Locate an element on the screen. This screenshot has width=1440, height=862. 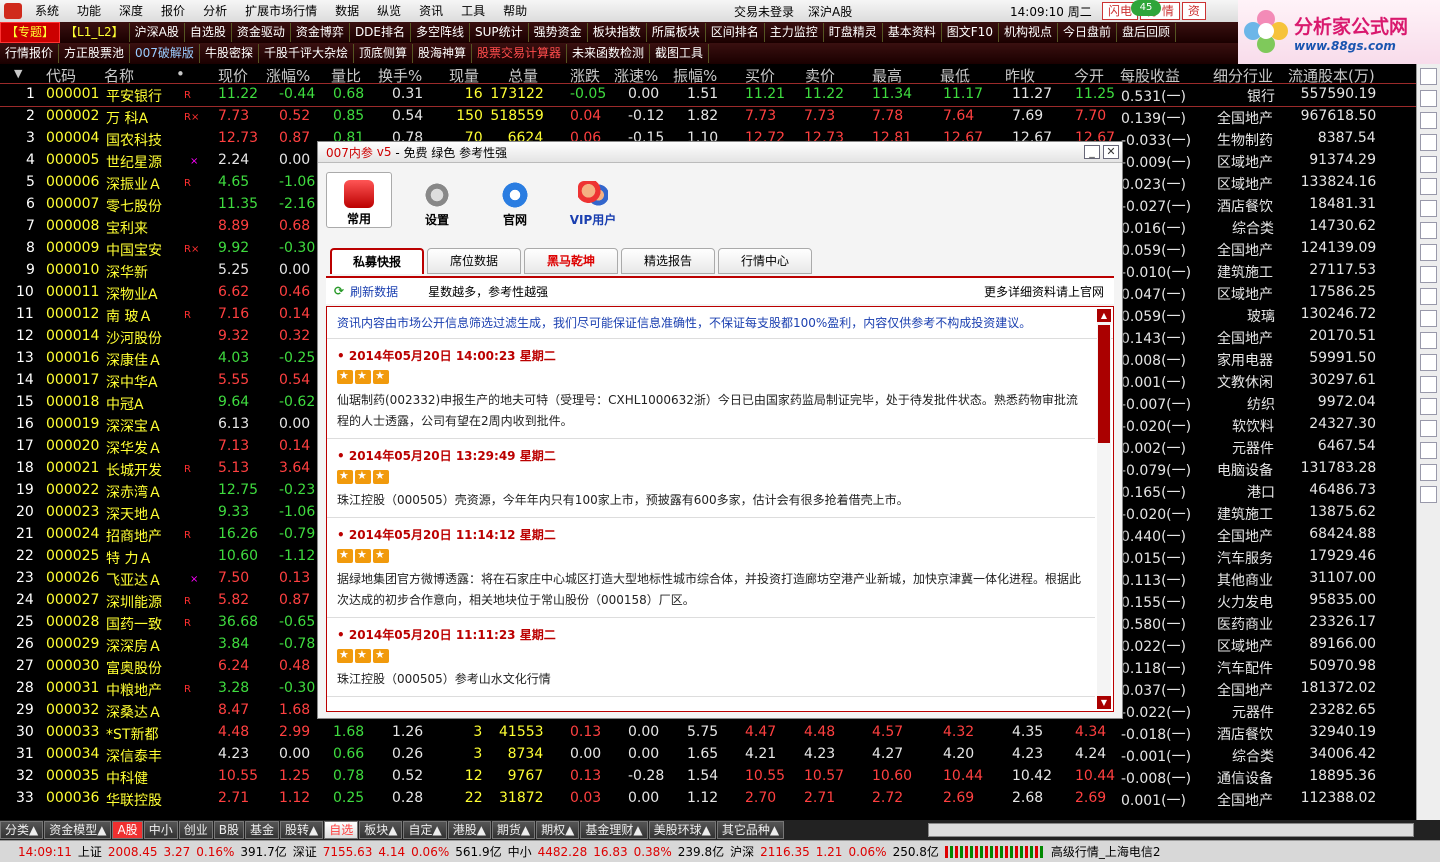
column-header: 现价 is located at coordinates (233, 75).